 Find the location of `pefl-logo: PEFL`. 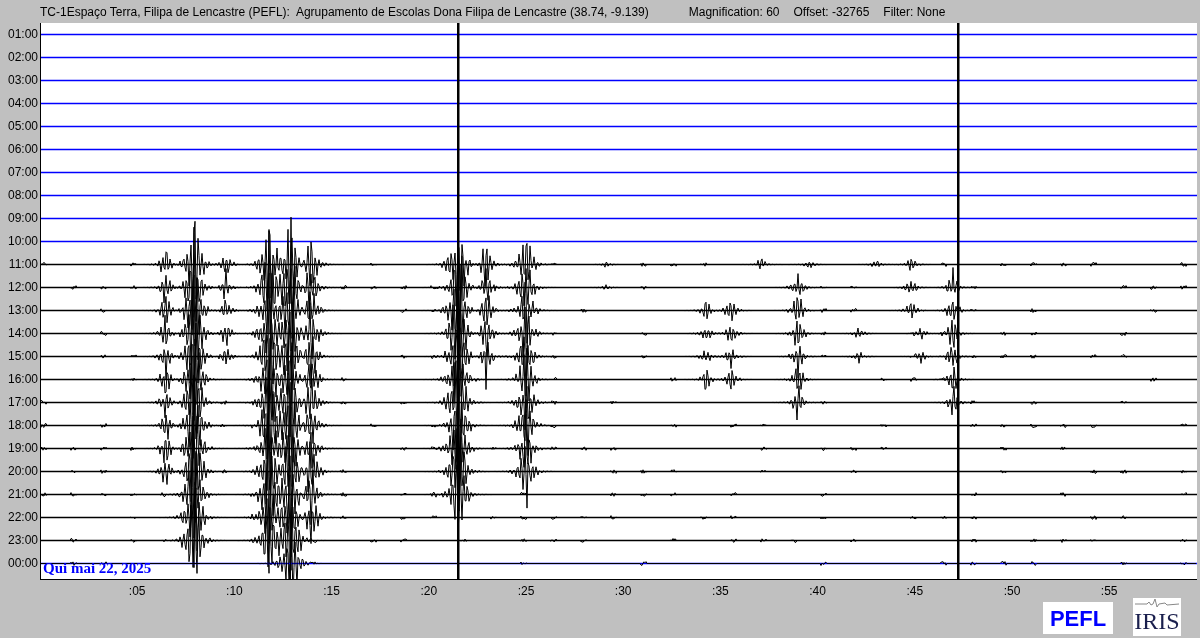

pefl-logo: PEFL is located at coordinates (1078, 618).